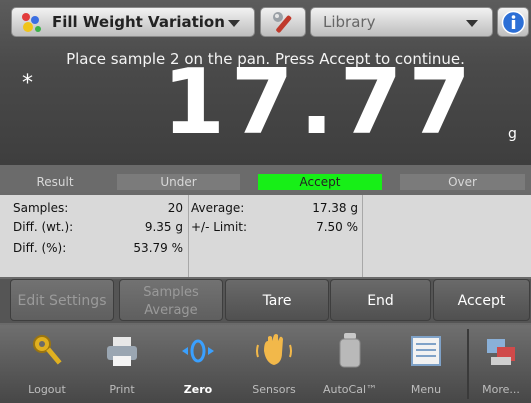 The image size is (531, 403). What do you see at coordinates (274, 349) in the screenshot?
I see `hand-sensor-icon` at bounding box center [274, 349].